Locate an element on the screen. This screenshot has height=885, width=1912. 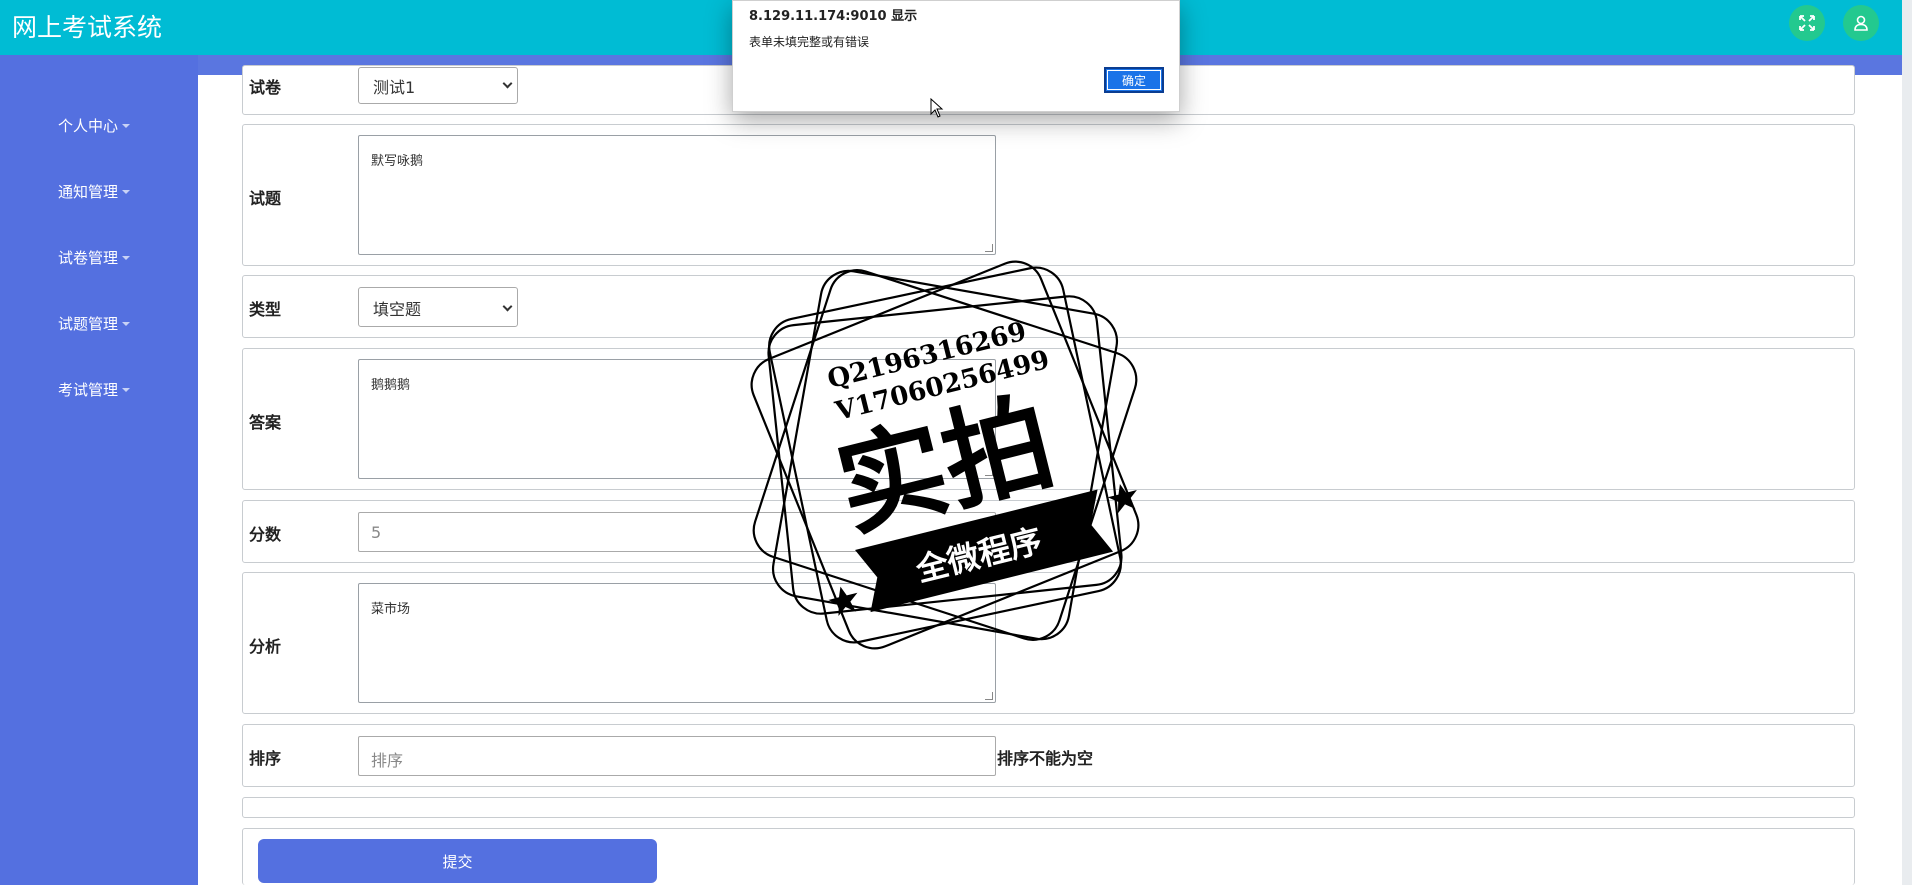
order-input: 排序 is located at coordinates (677, 756).